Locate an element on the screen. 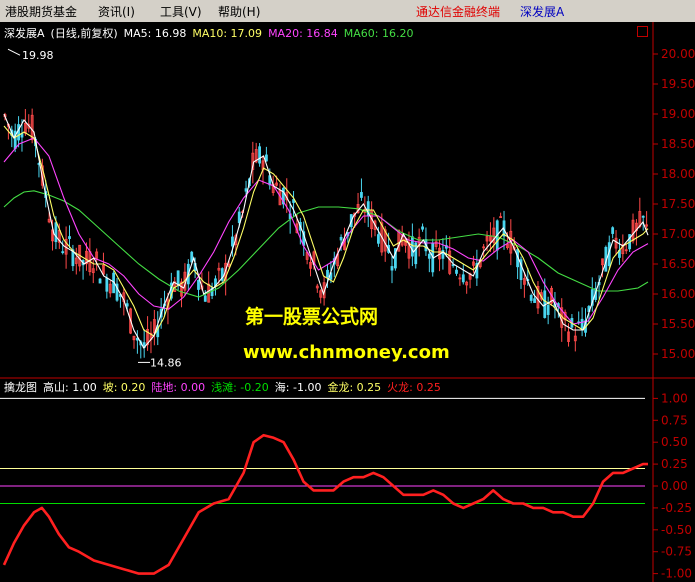  price-tick-label: 16.00 is located at coordinates (678, 294).